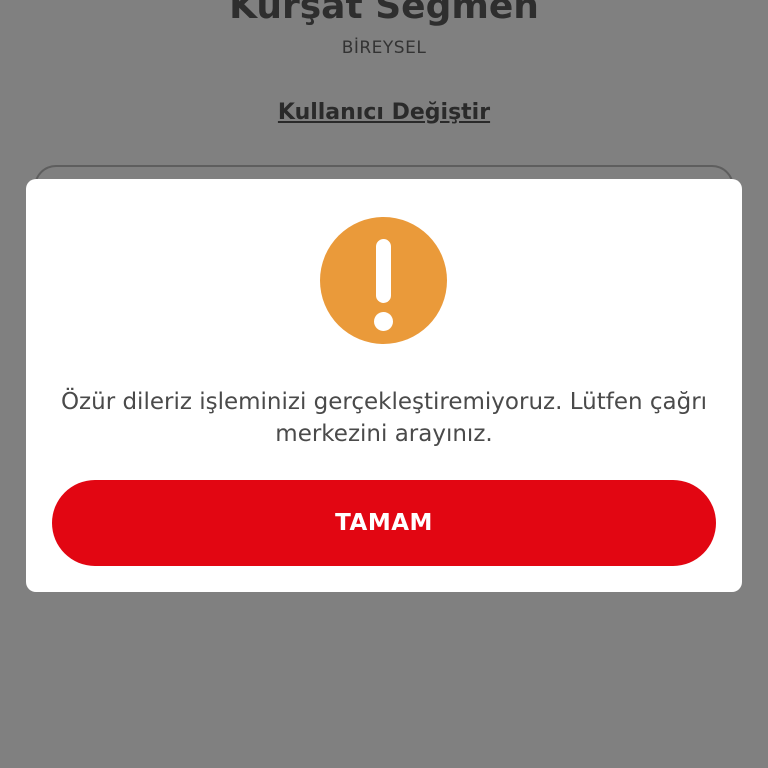  Describe the element at coordinates (383, 271) in the screenshot. I see `exclamation-bar` at that location.